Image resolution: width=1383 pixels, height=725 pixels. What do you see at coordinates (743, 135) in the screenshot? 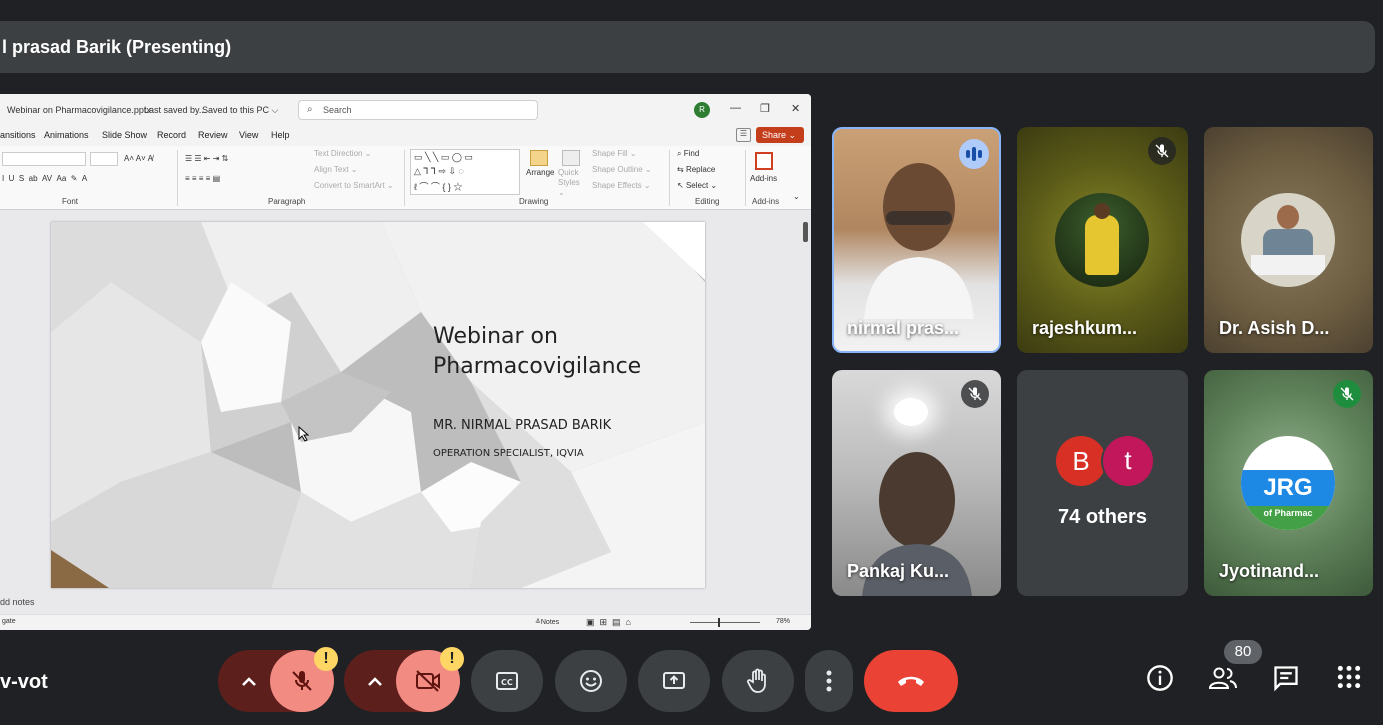
I see `comments-icon: ☰` at bounding box center [743, 135].